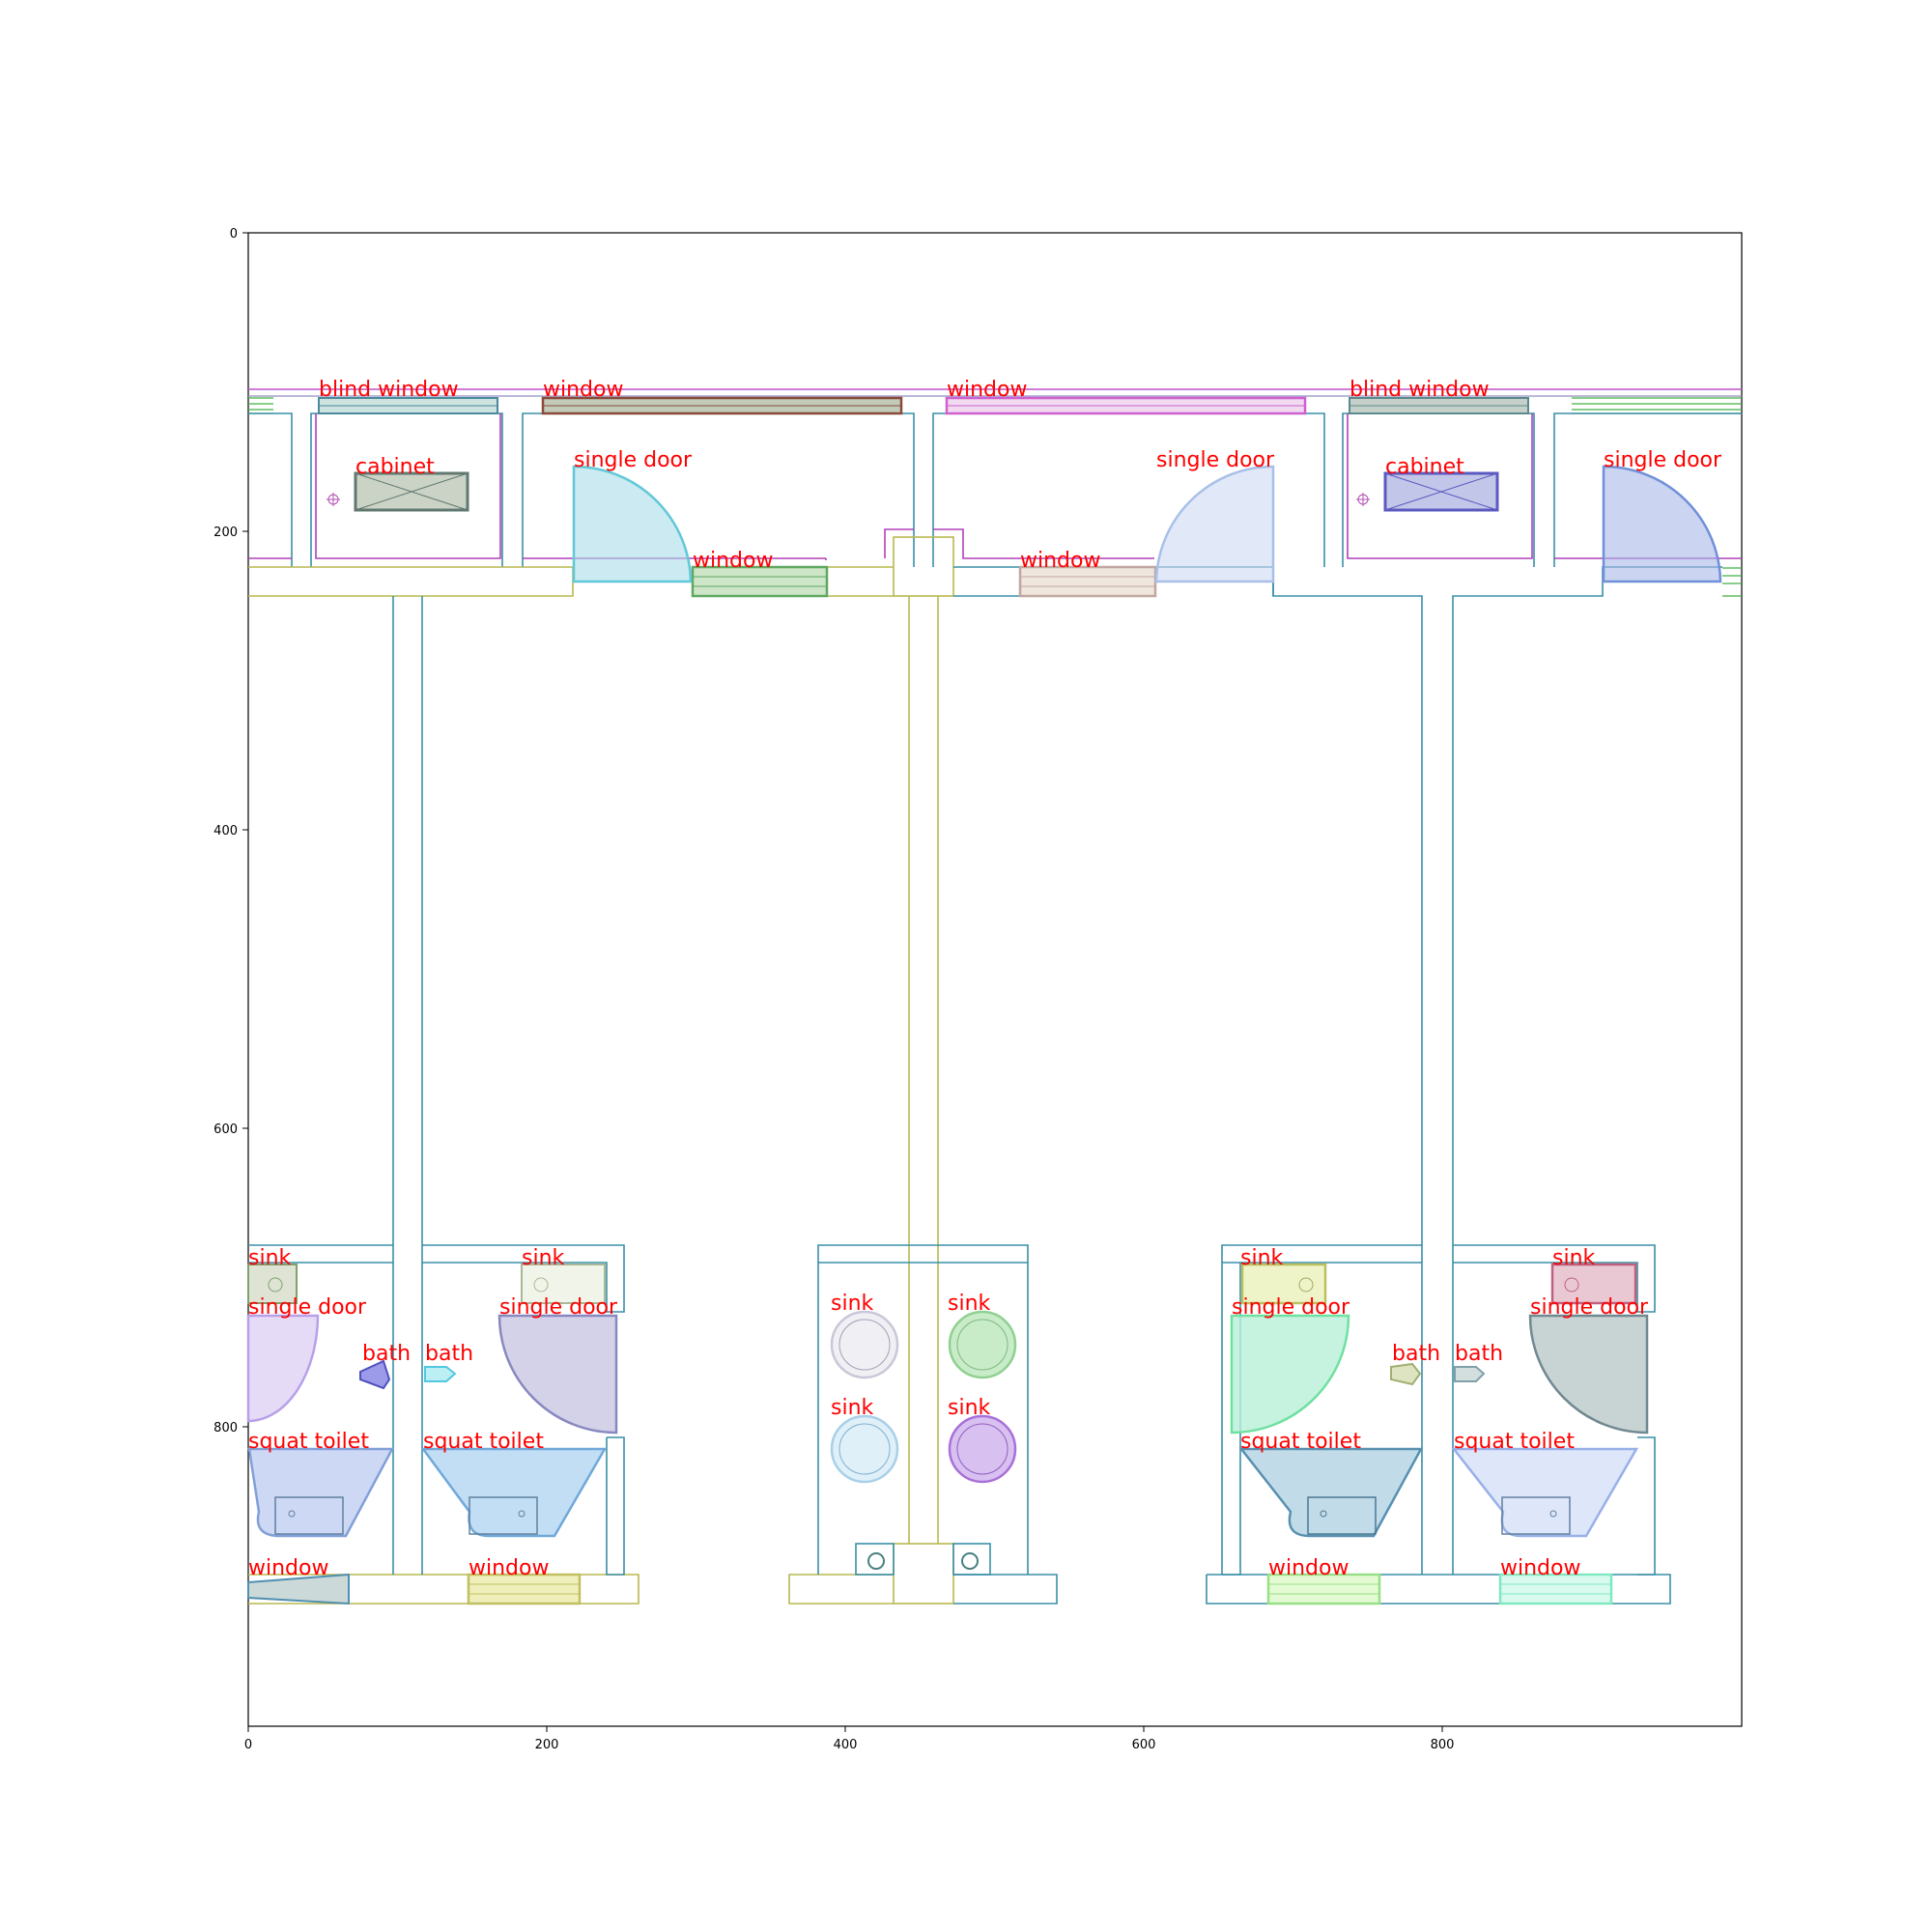 Image resolution: width=1932 pixels, height=1932 pixels. I want to click on x-tick-label: 800, so click(1443, 1745).